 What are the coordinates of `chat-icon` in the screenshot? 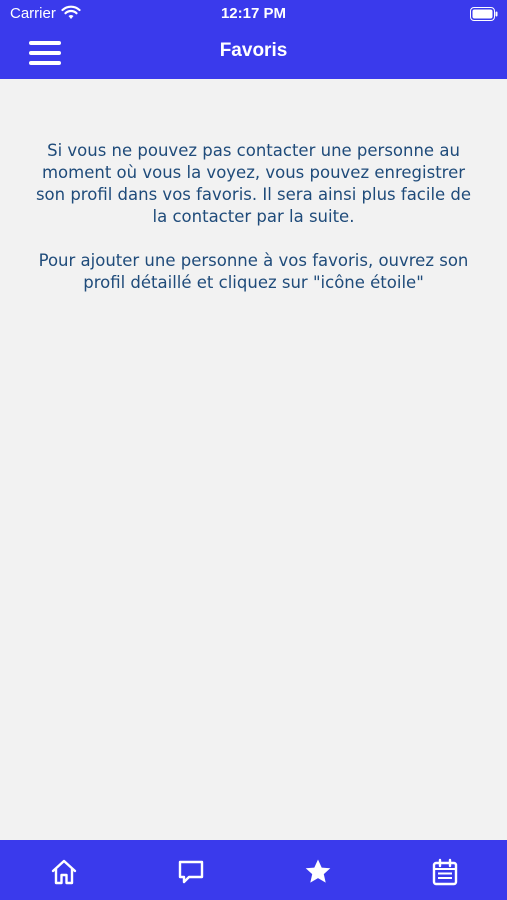 It's located at (191, 872).